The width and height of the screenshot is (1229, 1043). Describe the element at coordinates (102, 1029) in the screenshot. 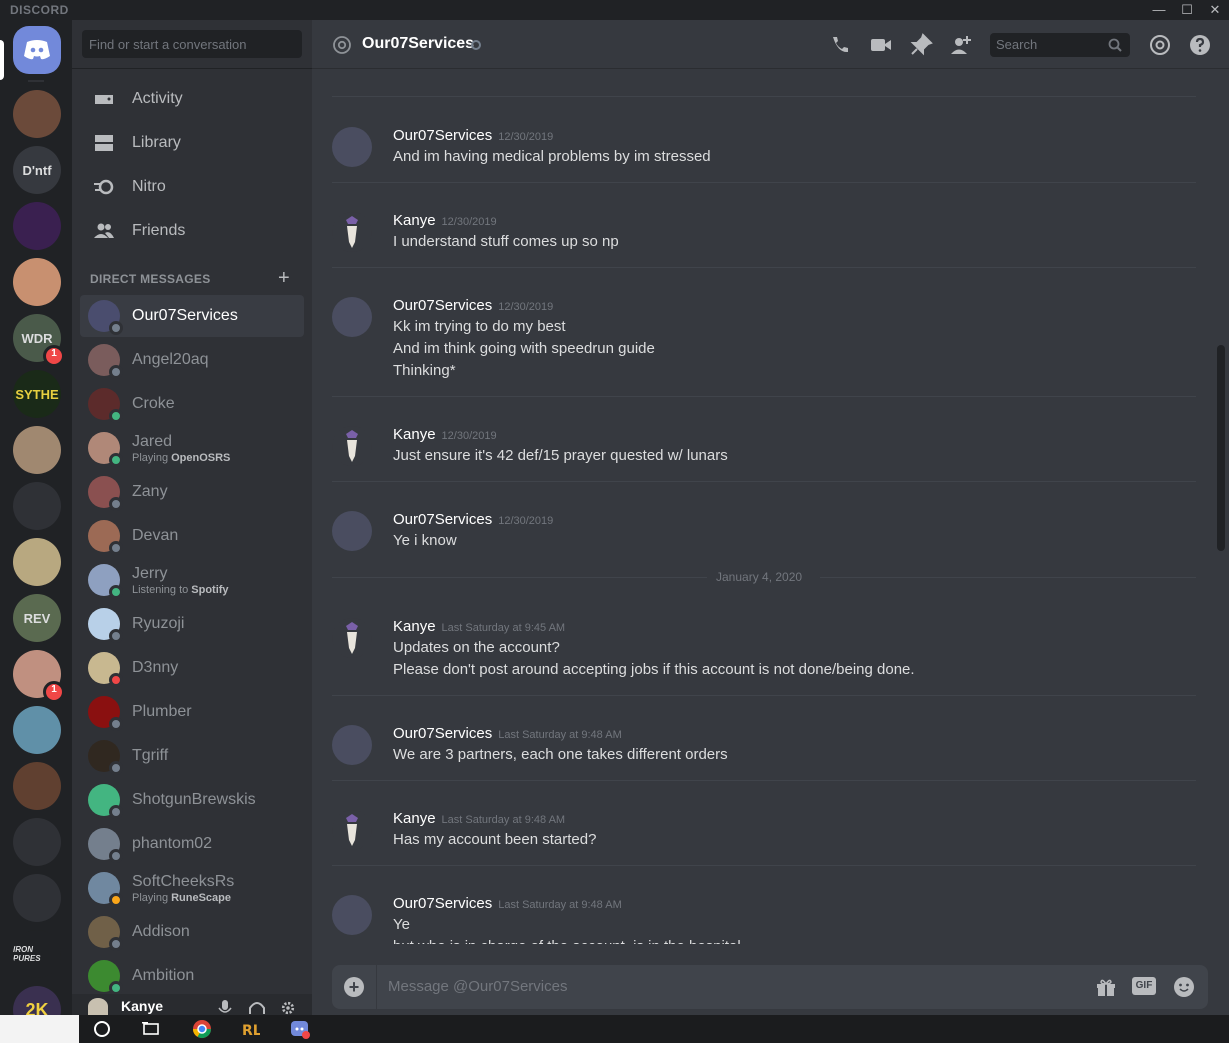

I see `cortana-icon` at that location.